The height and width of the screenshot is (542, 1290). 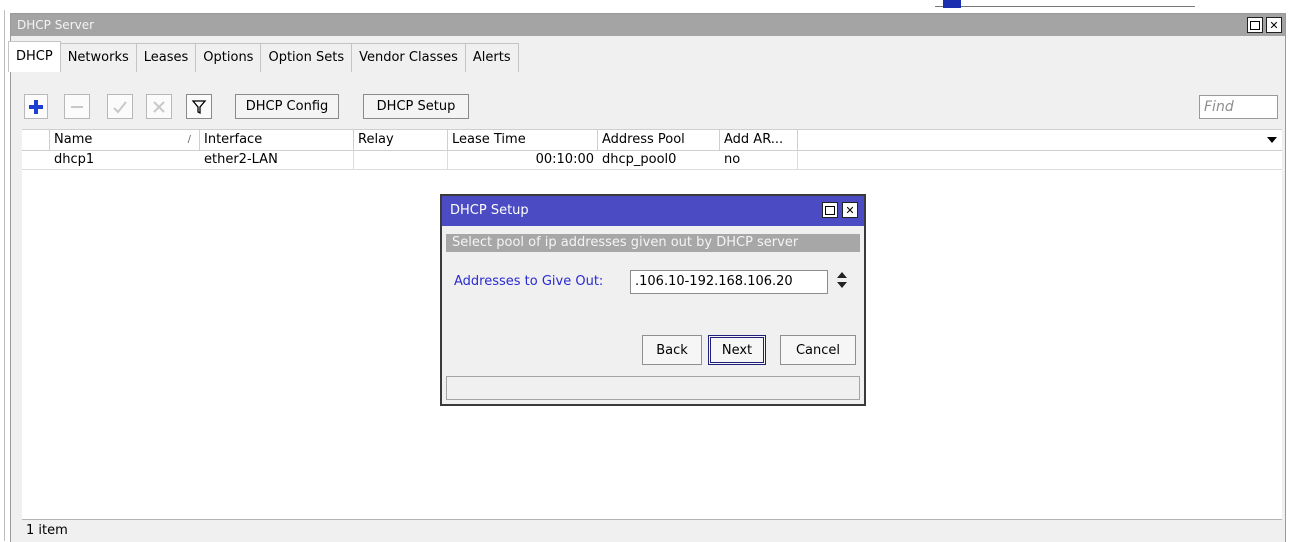 What do you see at coordinates (277, 140) in the screenshot?
I see `column-header-interface: Interface` at bounding box center [277, 140].